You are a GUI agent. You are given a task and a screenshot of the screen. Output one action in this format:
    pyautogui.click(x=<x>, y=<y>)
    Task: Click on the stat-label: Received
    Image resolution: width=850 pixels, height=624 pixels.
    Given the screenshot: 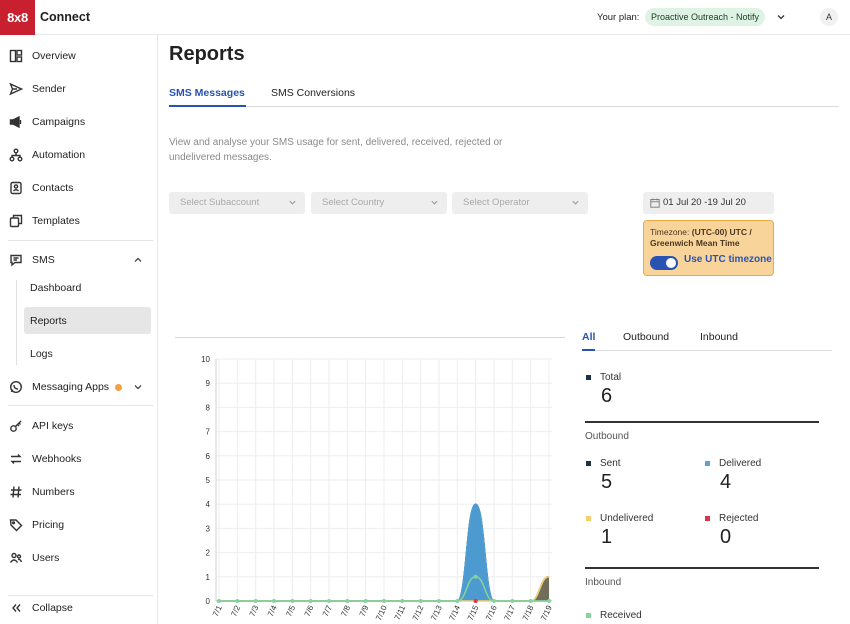 What is the action you would take?
    pyautogui.click(x=621, y=615)
    